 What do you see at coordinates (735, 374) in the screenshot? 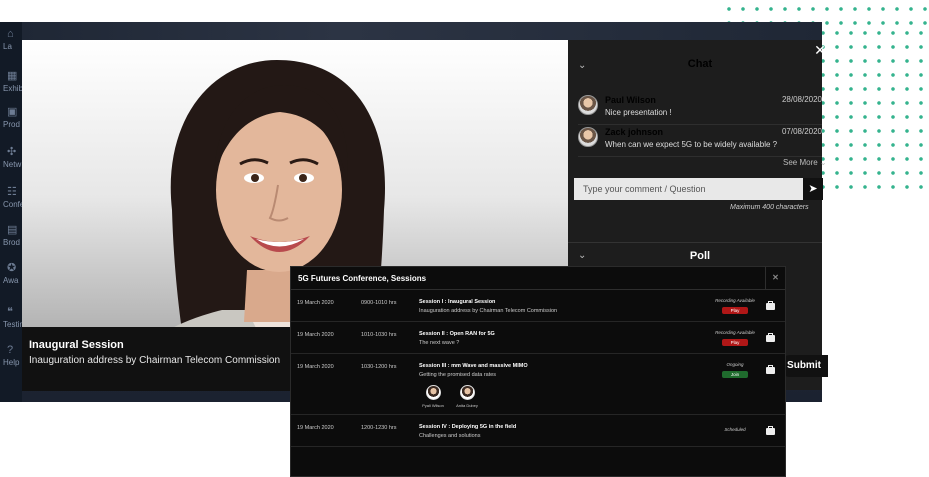
I see `join-button: Join` at bounding box center [735, 374].